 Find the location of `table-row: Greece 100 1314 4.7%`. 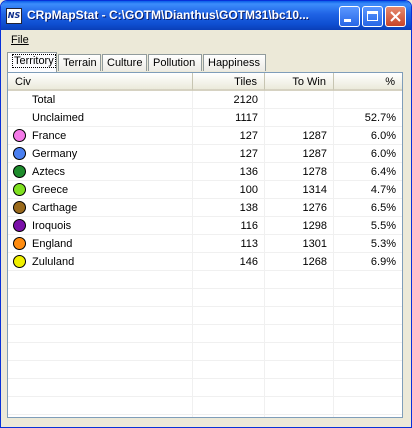

table-row: Greece 100 1314 4.7% is located at coordinates (205, 190).